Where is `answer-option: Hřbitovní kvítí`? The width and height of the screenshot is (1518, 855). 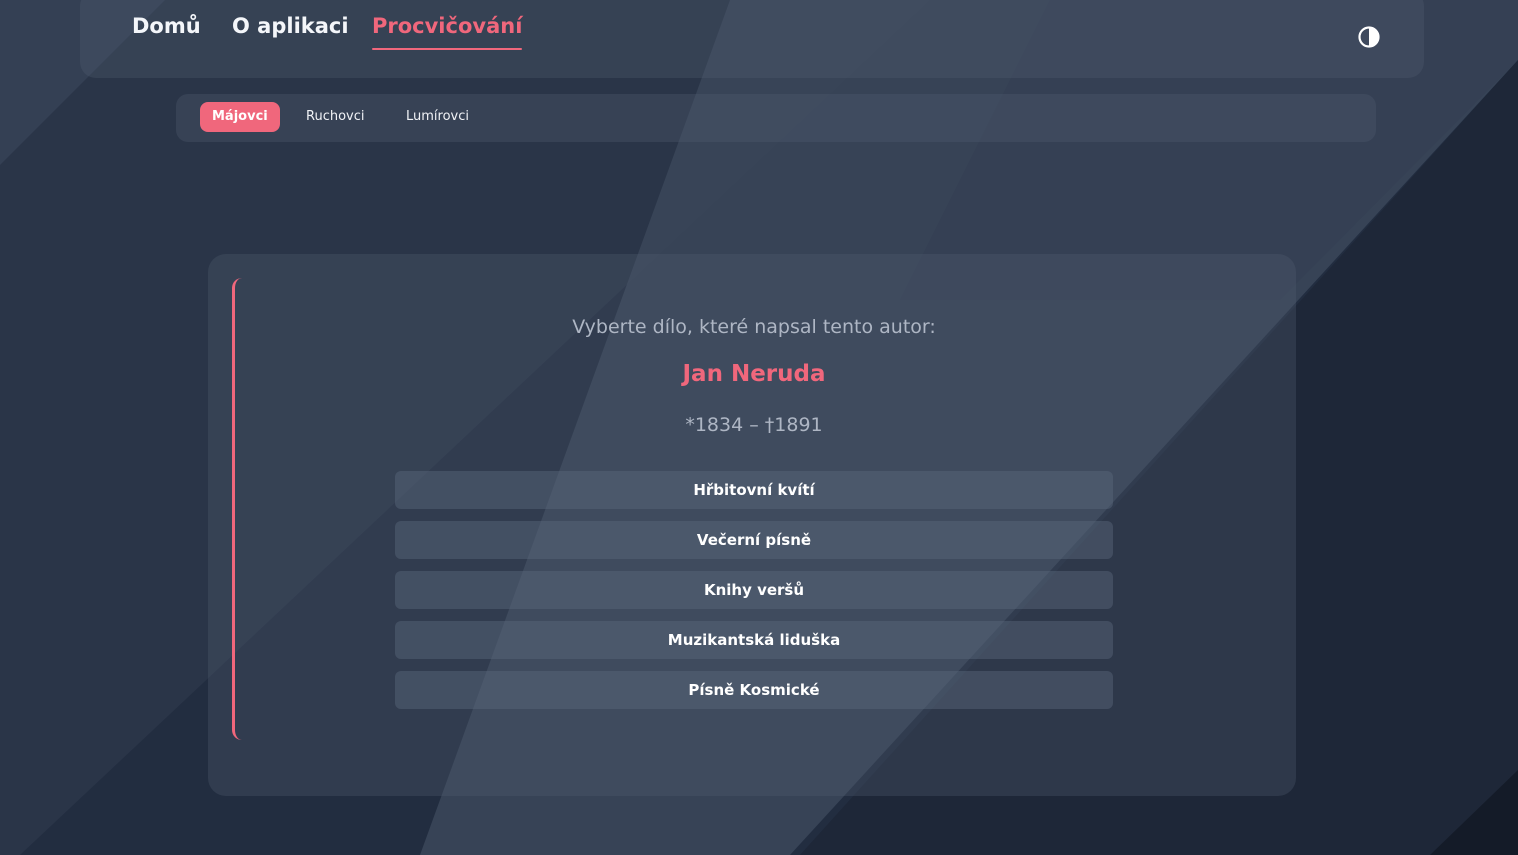 answer-option: Hřbitovní kvítí is located at coordinates (754, 490).